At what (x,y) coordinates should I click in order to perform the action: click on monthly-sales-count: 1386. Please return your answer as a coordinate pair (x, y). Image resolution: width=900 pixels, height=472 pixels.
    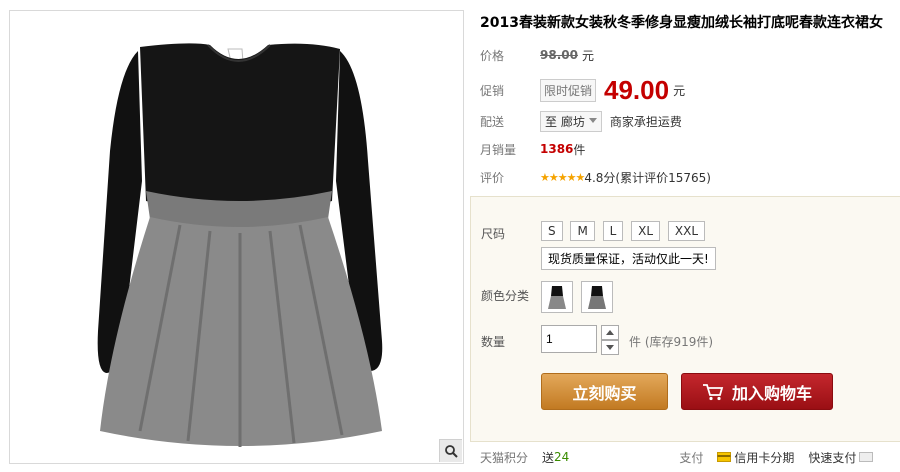
    Looking at the image, I should click on (557, 149).